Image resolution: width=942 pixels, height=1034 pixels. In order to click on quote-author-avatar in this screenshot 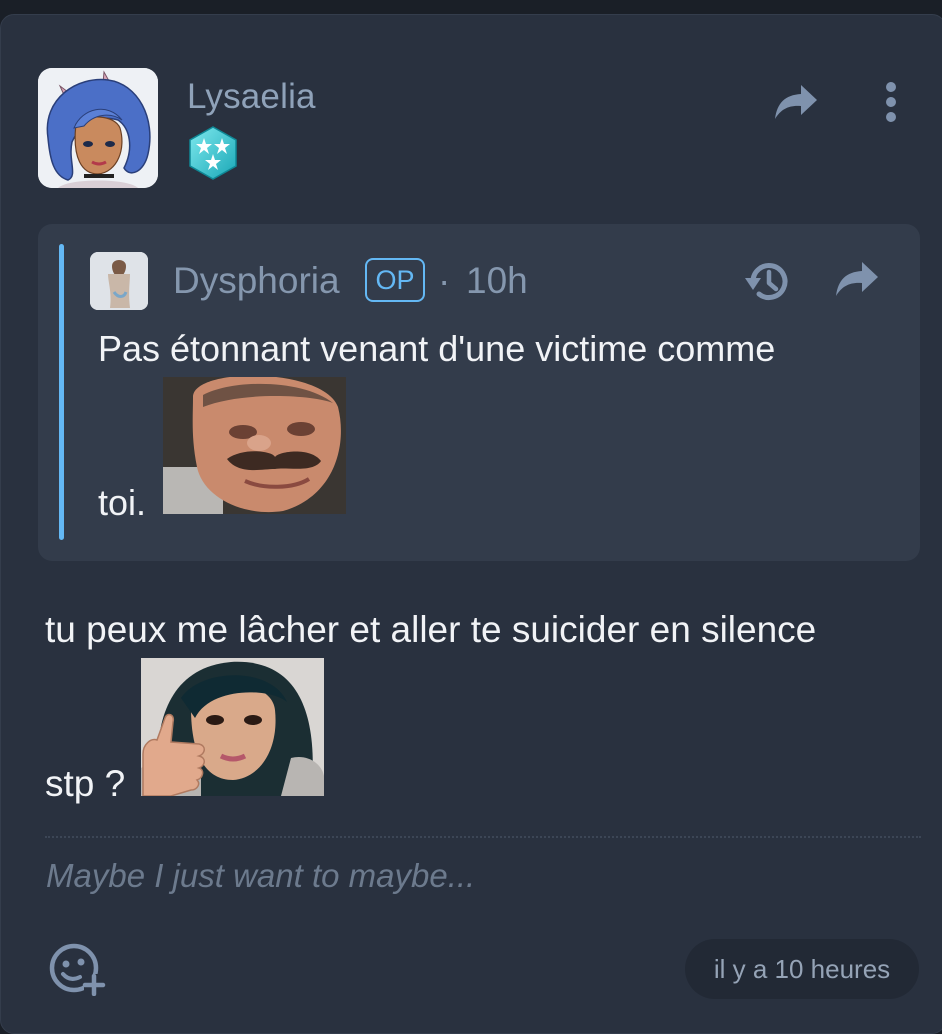, I will do `click(119, 281)`.